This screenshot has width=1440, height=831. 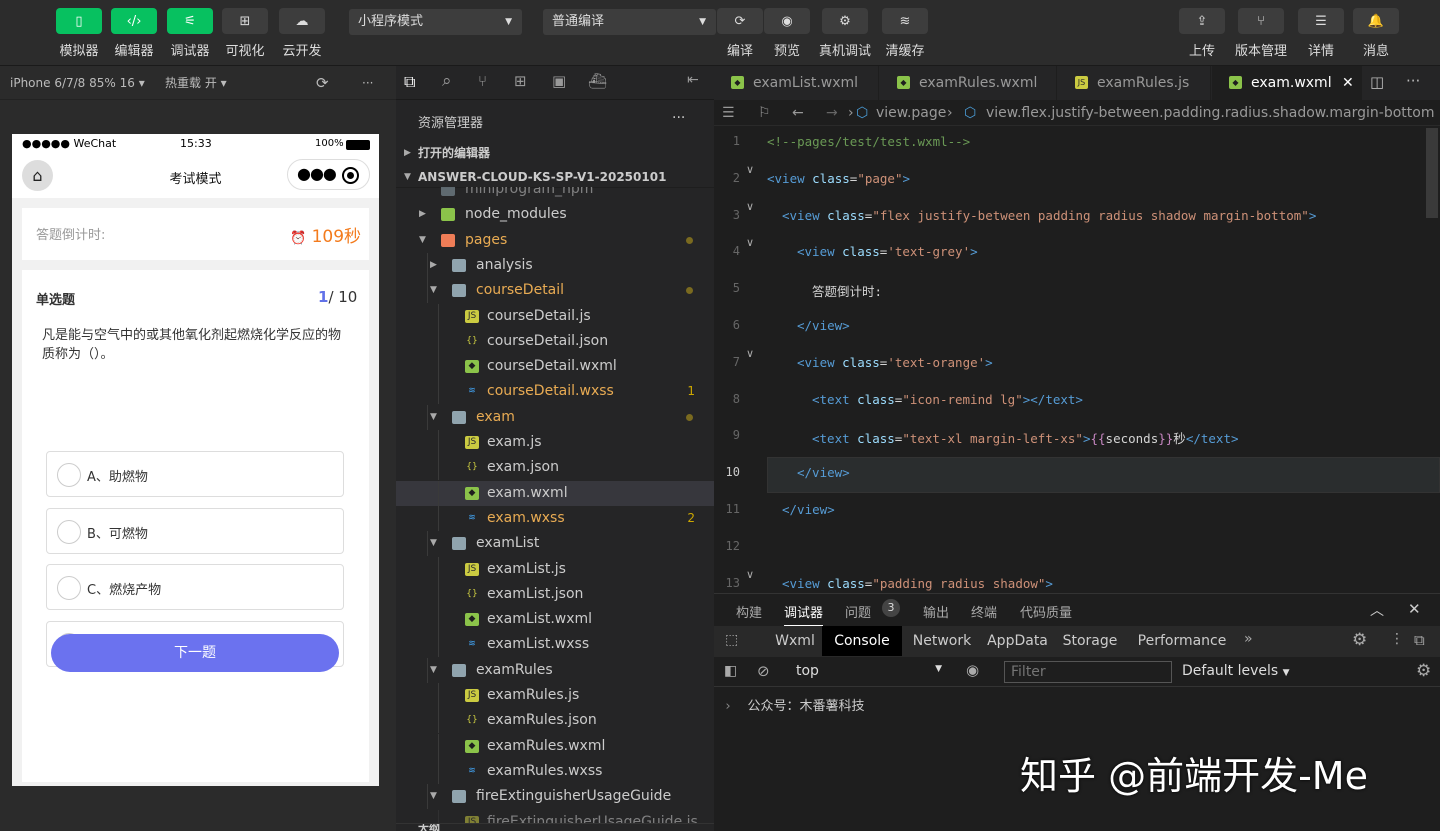 I want to click on editor-tab: JS examRules.js, so click(x=1134, y=83).